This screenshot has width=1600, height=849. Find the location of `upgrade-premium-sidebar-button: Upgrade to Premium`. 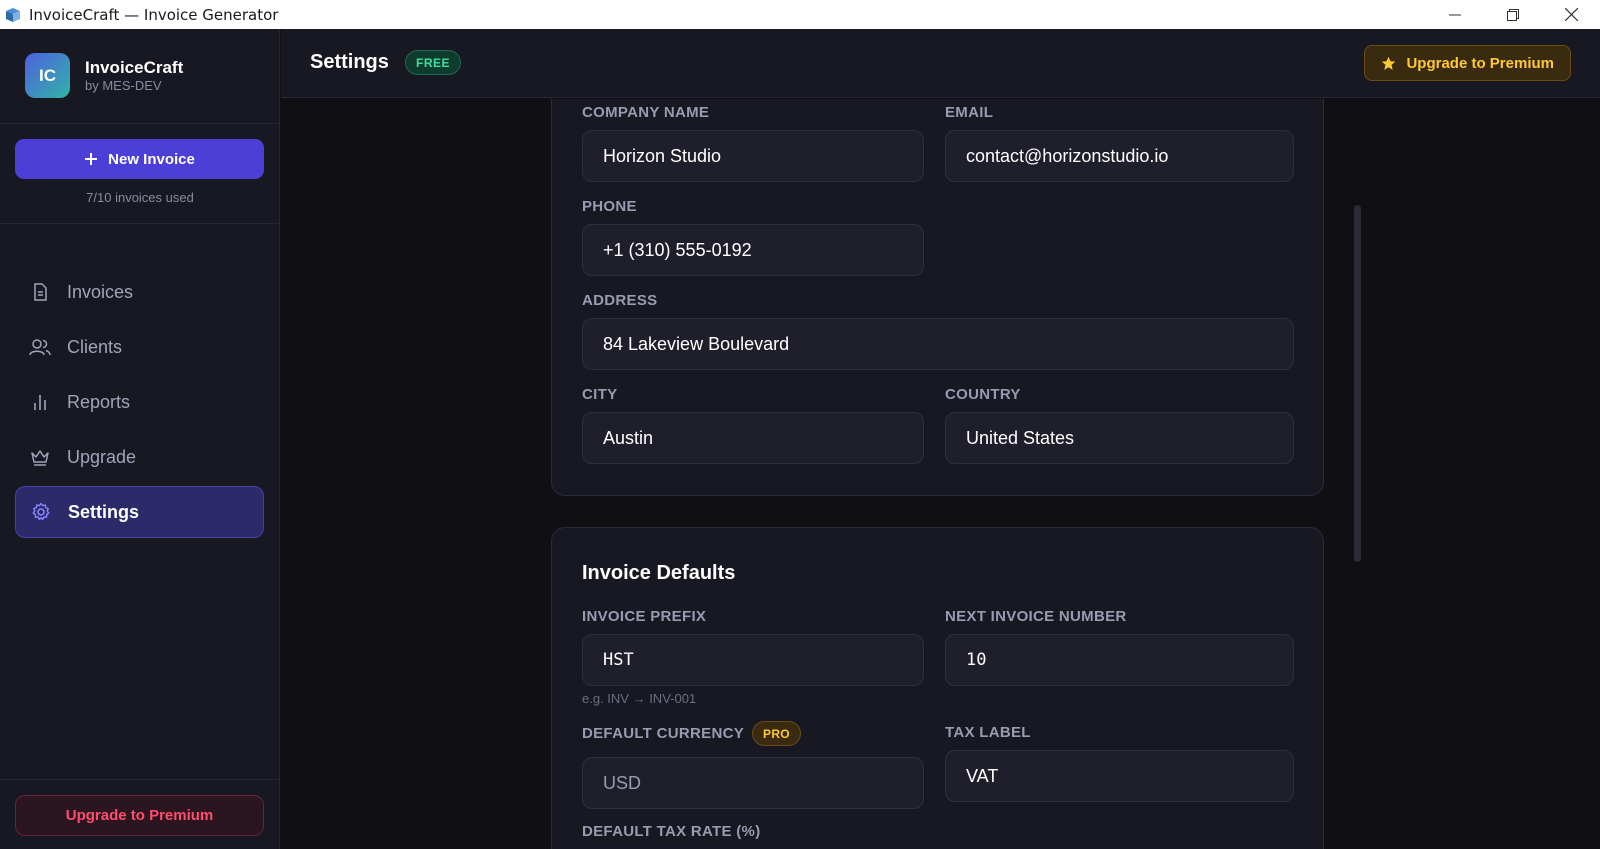

upgrade-premium-sidebar-button: Upgrade to Premium is located at coordinates (139, 815).